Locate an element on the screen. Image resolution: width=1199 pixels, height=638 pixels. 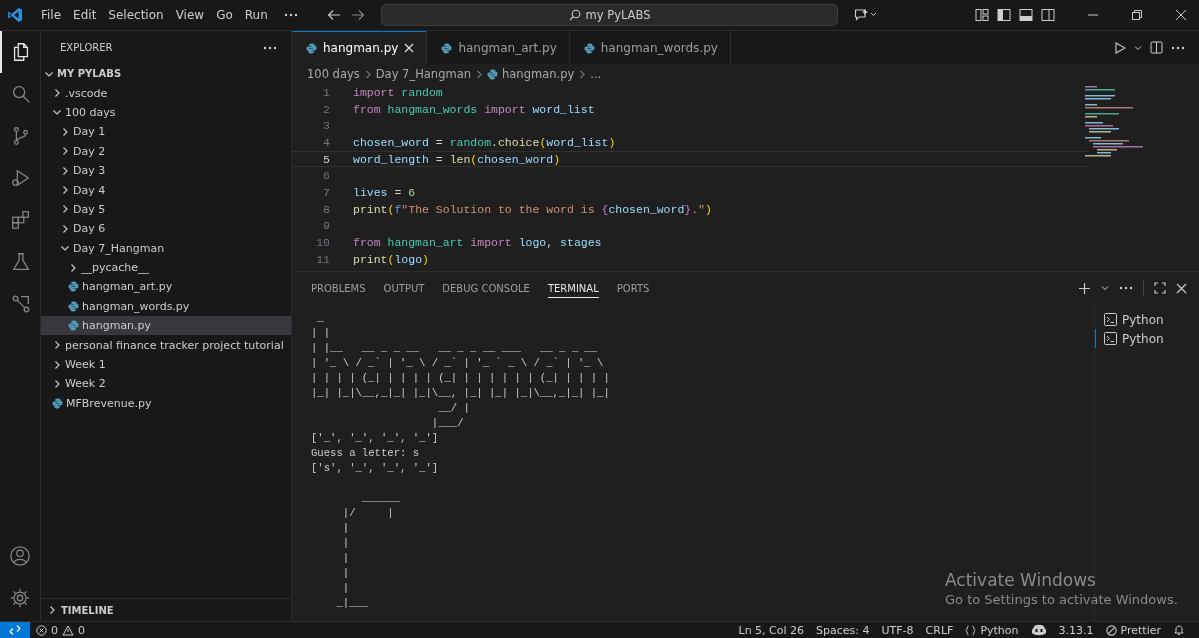
tree-item: hangman_art.py is located at coordinates (166, 287).